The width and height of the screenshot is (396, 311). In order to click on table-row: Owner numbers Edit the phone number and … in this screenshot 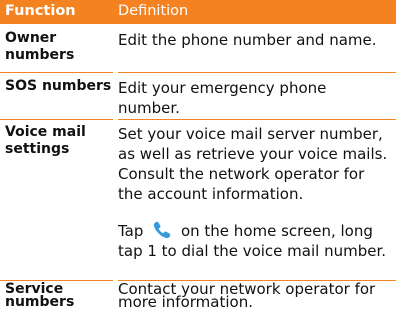, I will do `click(198, 50)`.